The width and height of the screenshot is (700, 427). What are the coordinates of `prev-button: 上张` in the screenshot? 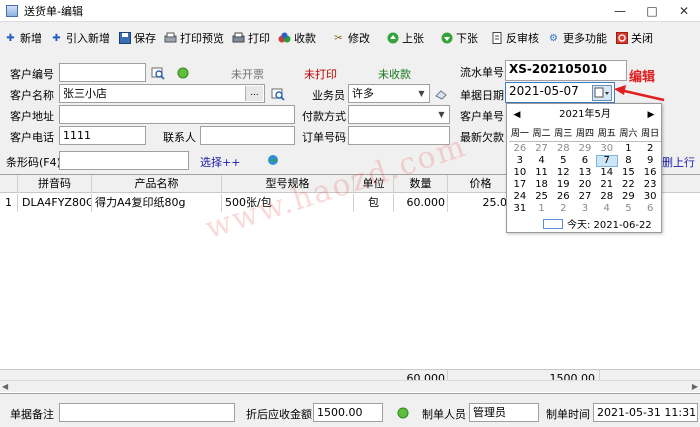 It's located at (405, 38).